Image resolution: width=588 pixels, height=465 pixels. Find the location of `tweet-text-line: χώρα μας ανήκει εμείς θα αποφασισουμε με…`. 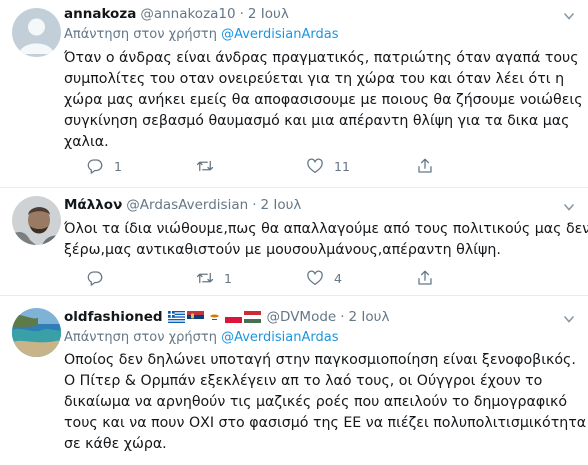

tweet-text-line: χώρα μας ανήκει εμείς θα αποφασισουμε με… is located at coordinates (323, 100).